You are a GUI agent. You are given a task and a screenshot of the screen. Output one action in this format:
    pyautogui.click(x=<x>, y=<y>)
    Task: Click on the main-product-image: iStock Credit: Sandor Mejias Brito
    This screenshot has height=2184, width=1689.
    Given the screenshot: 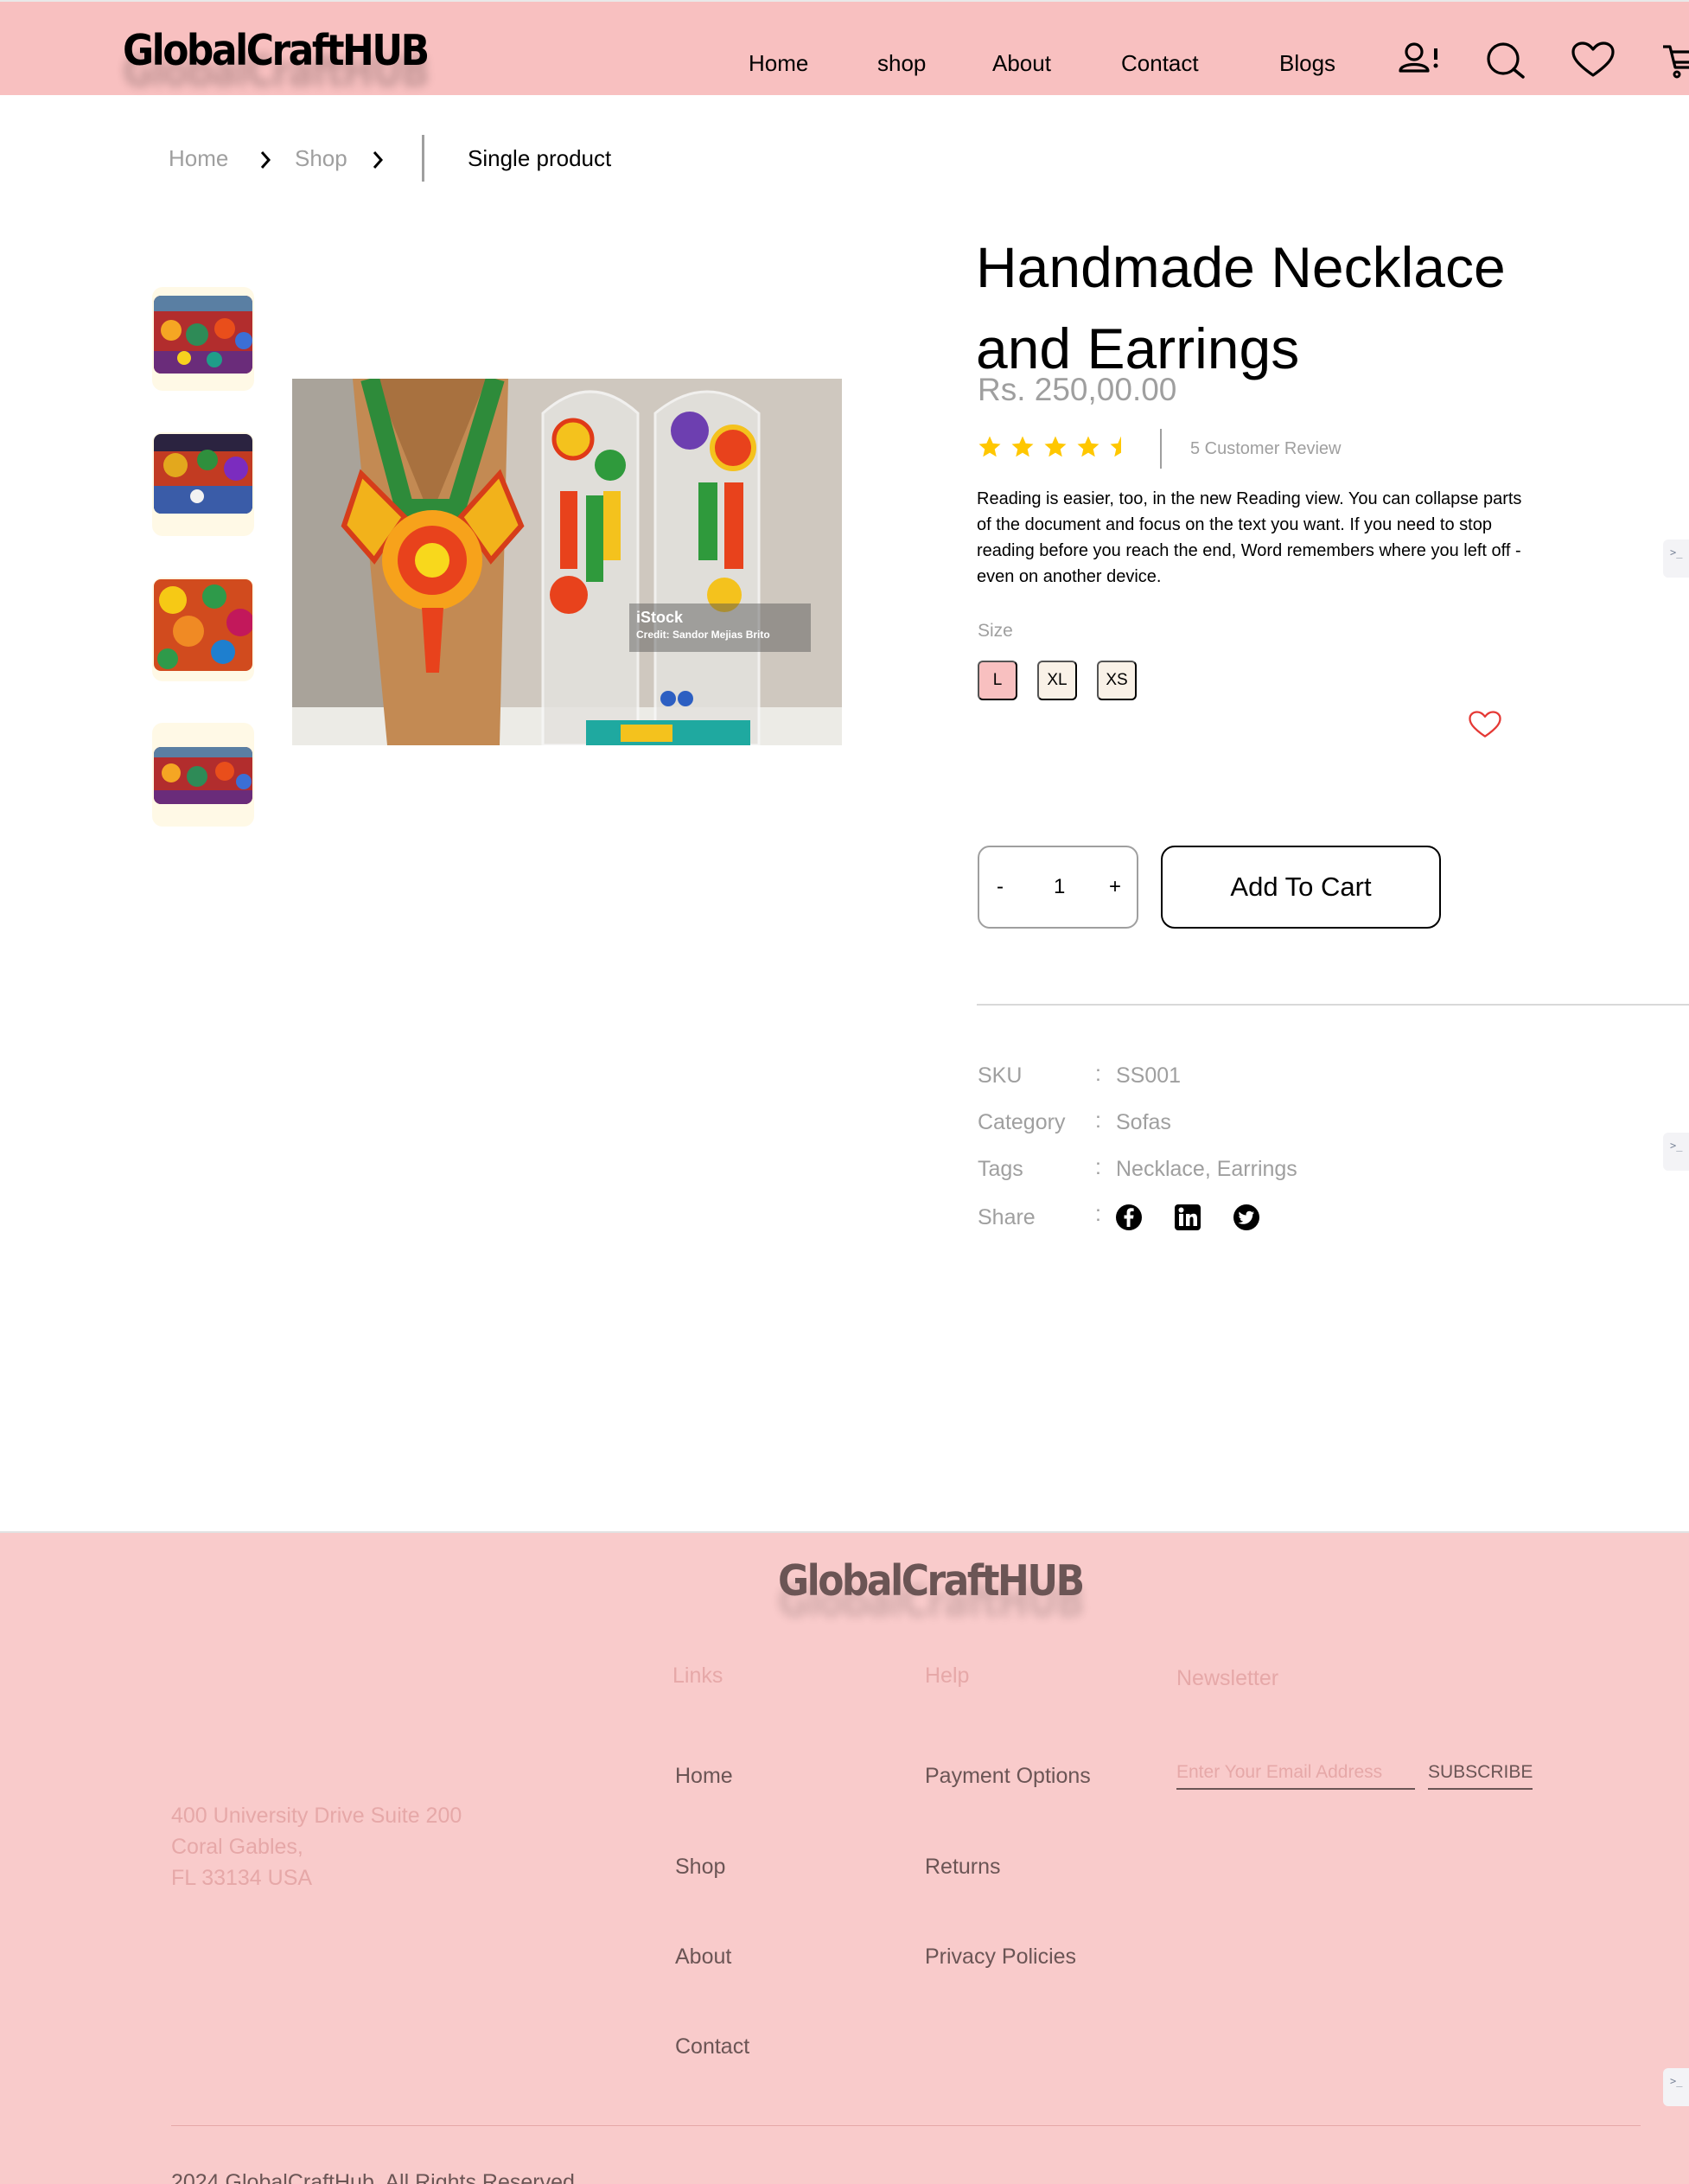 What is the action you would take?
    pyautogui.click(x=567, y=562)
    